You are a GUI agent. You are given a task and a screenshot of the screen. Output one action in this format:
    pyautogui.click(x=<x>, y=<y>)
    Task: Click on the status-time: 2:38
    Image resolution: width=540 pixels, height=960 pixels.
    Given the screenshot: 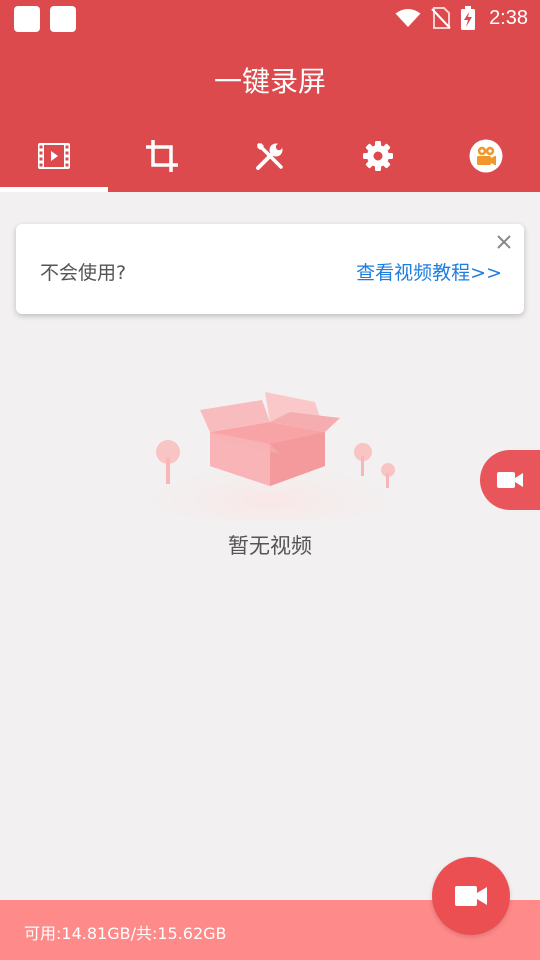 What is the action you would take?
    pyautogui.click(x=508, y=17)
    